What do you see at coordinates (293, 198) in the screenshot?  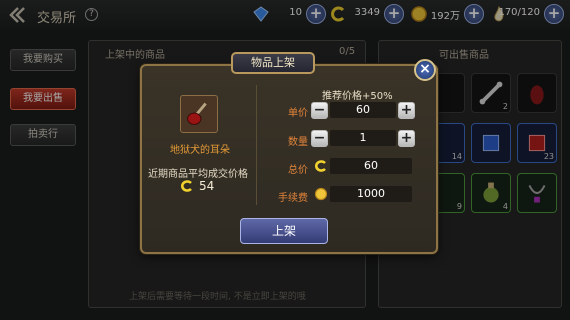 I see `fee-label: 手续费` at bounding box center [293, 198].